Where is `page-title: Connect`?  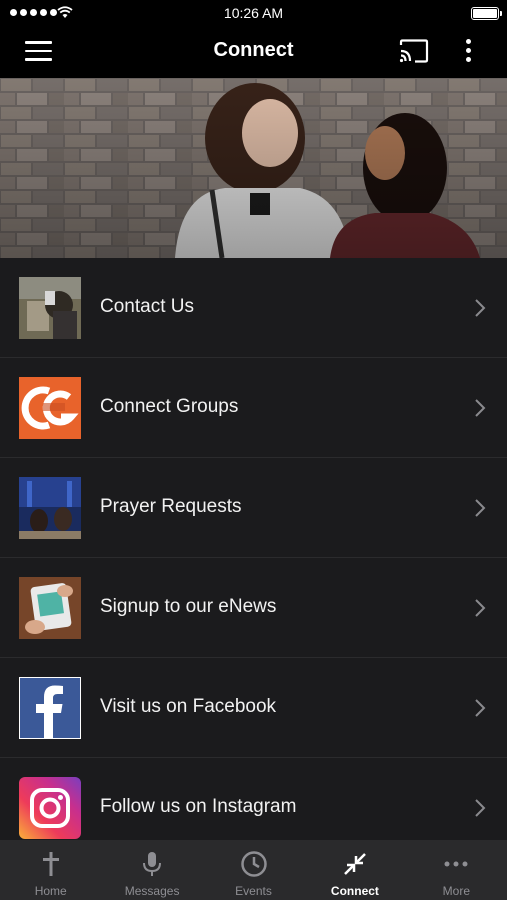
page-title: Connect is located at coordinates (253, 50).